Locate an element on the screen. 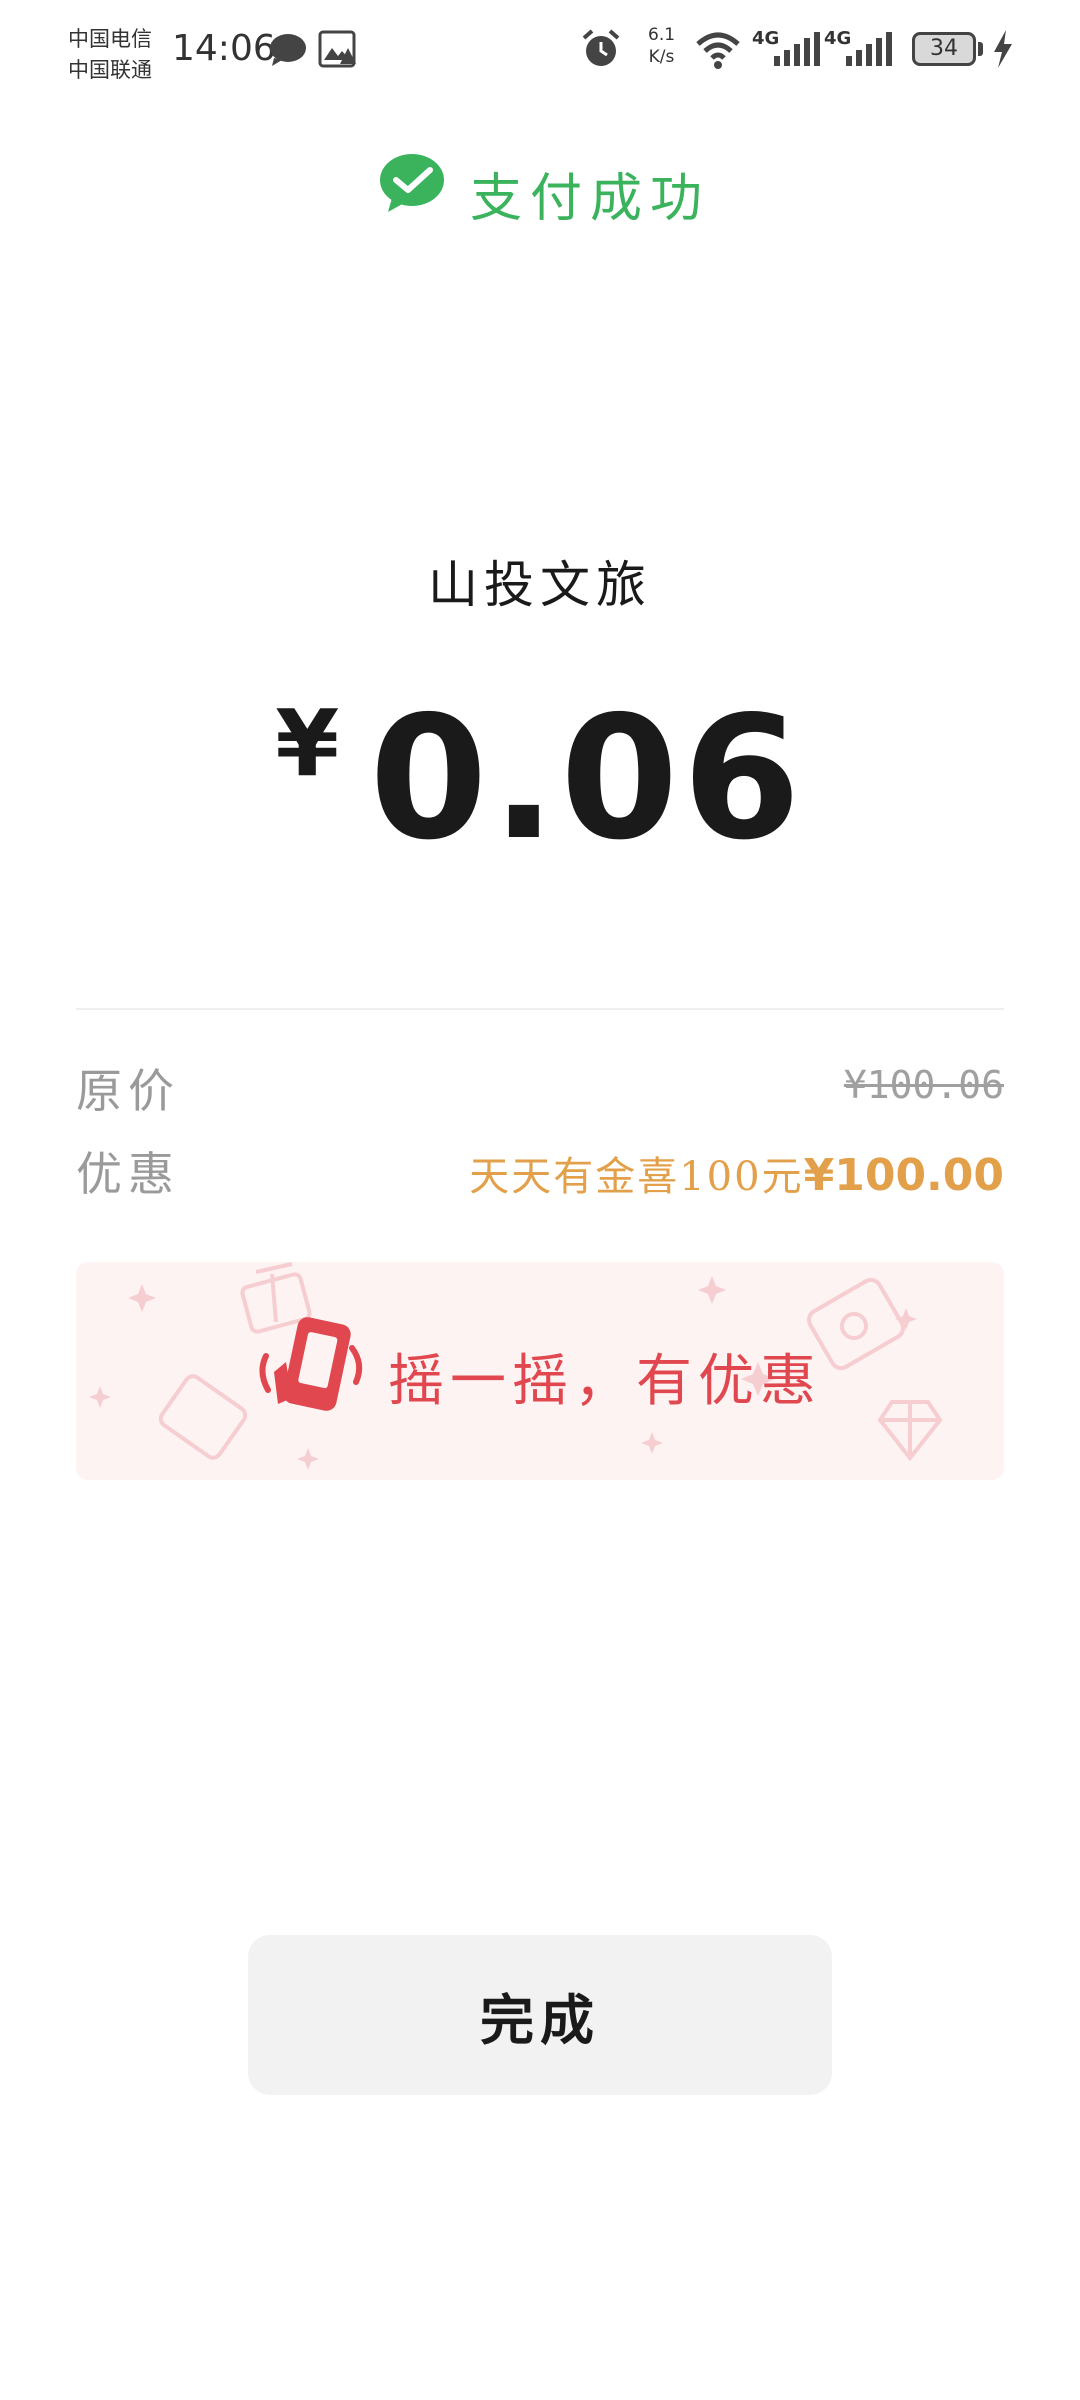  shake-promo-text: 摇一摇，有优惠 is located at coordinates (605, 1381).